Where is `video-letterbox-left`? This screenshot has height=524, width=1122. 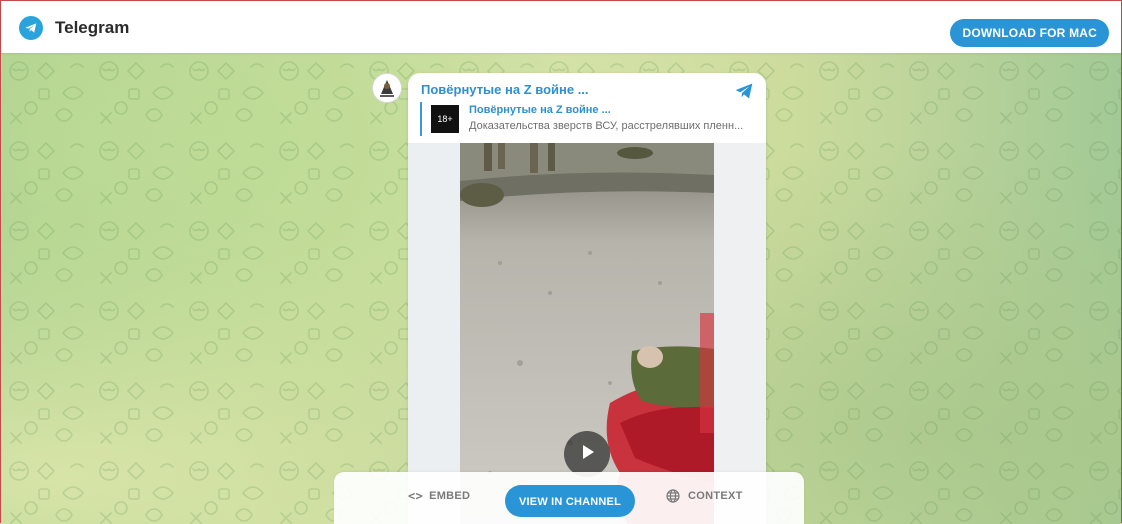 video-letterbox-left is located at coordinates (434, 333).